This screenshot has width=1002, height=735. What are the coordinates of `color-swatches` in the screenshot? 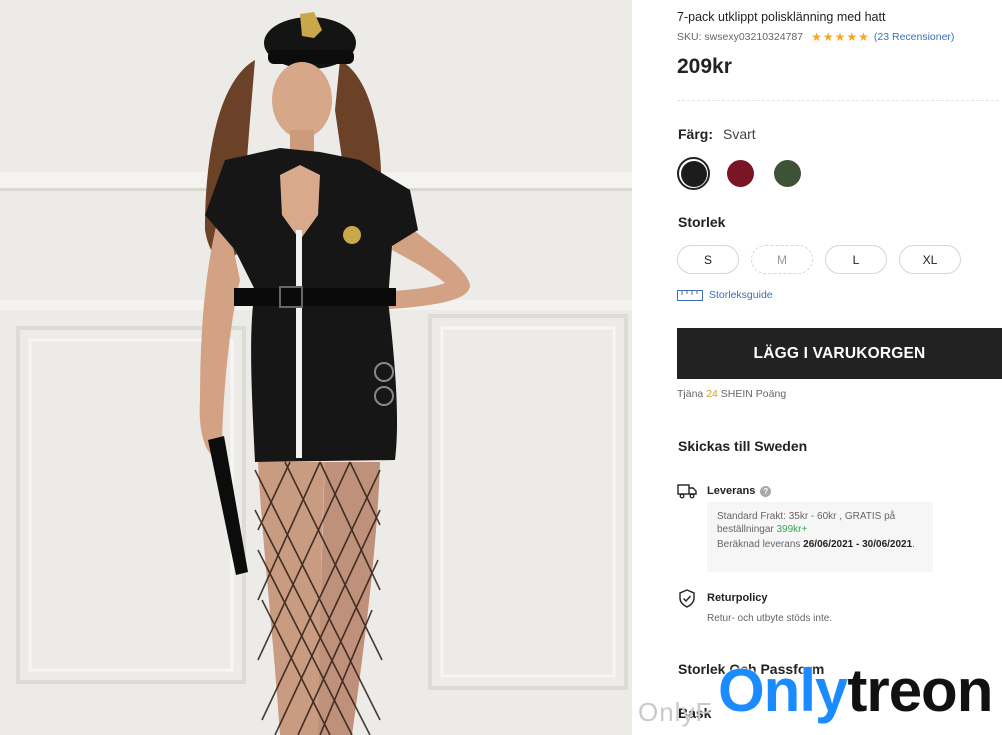 It's located at (740, 173).